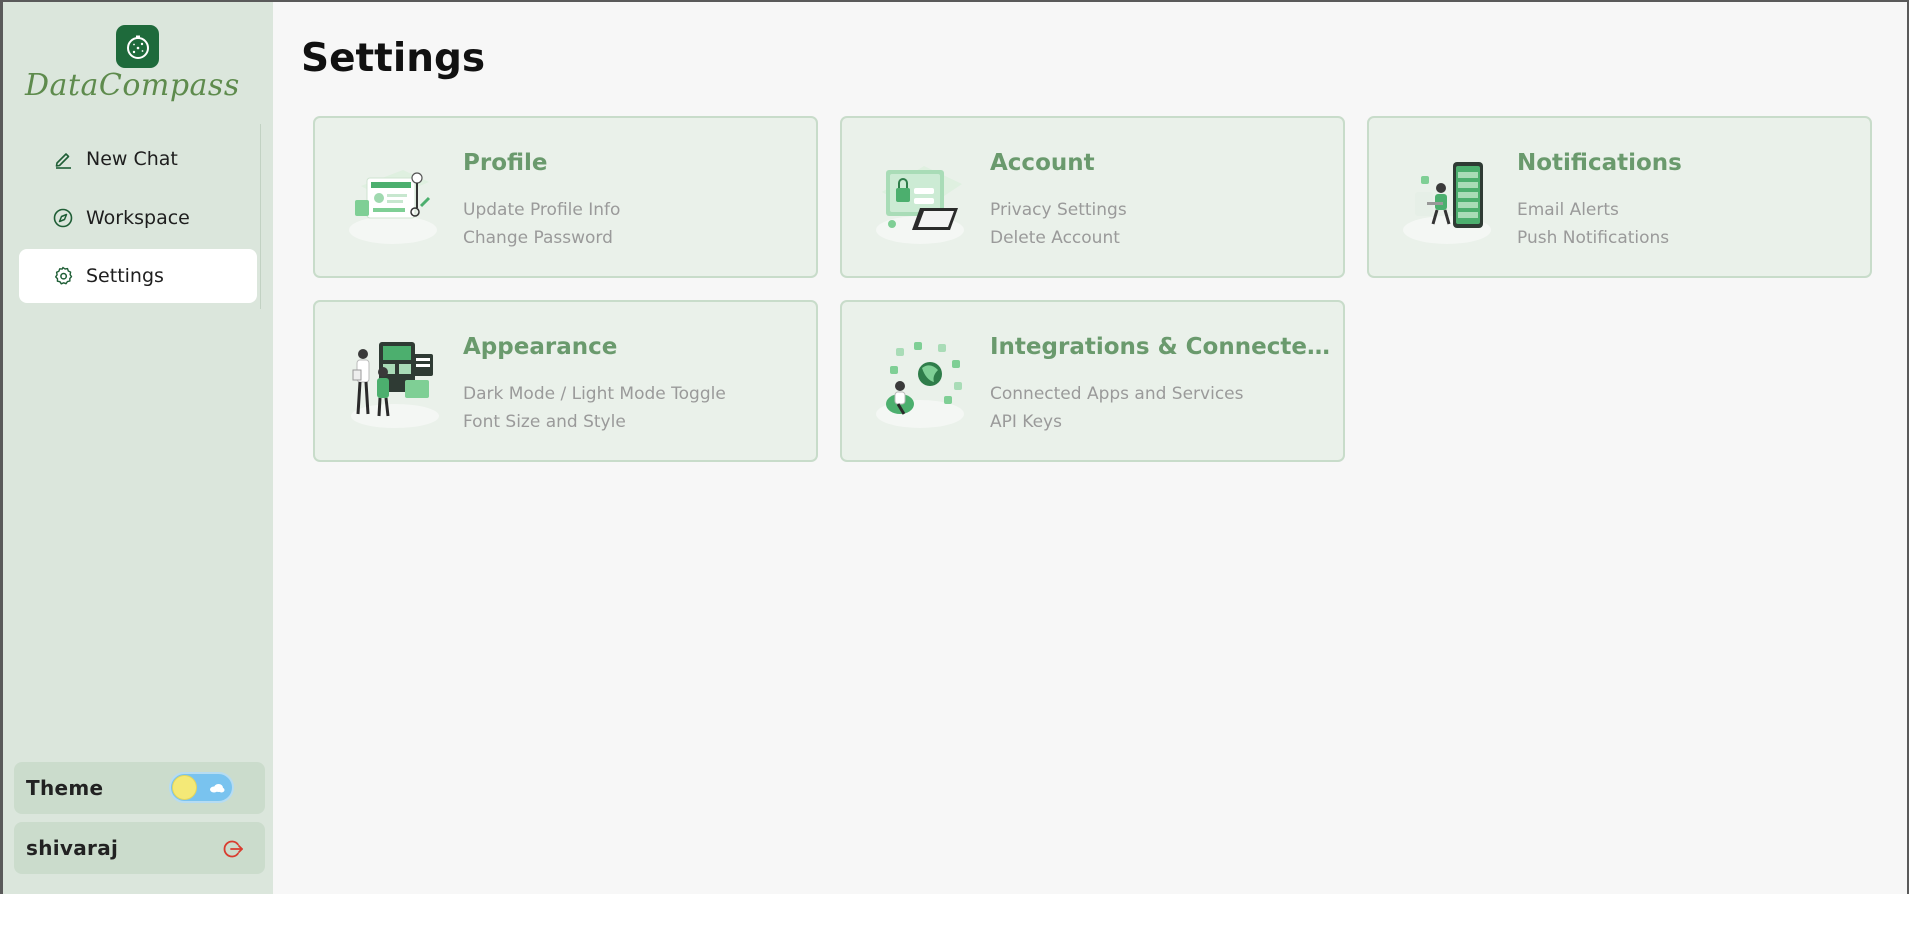 This screenshot has width=1909, height=944. Describe the element at coordinates (633, 210) in the screenshot. I see `card-option: Update Profile Info` at that location.